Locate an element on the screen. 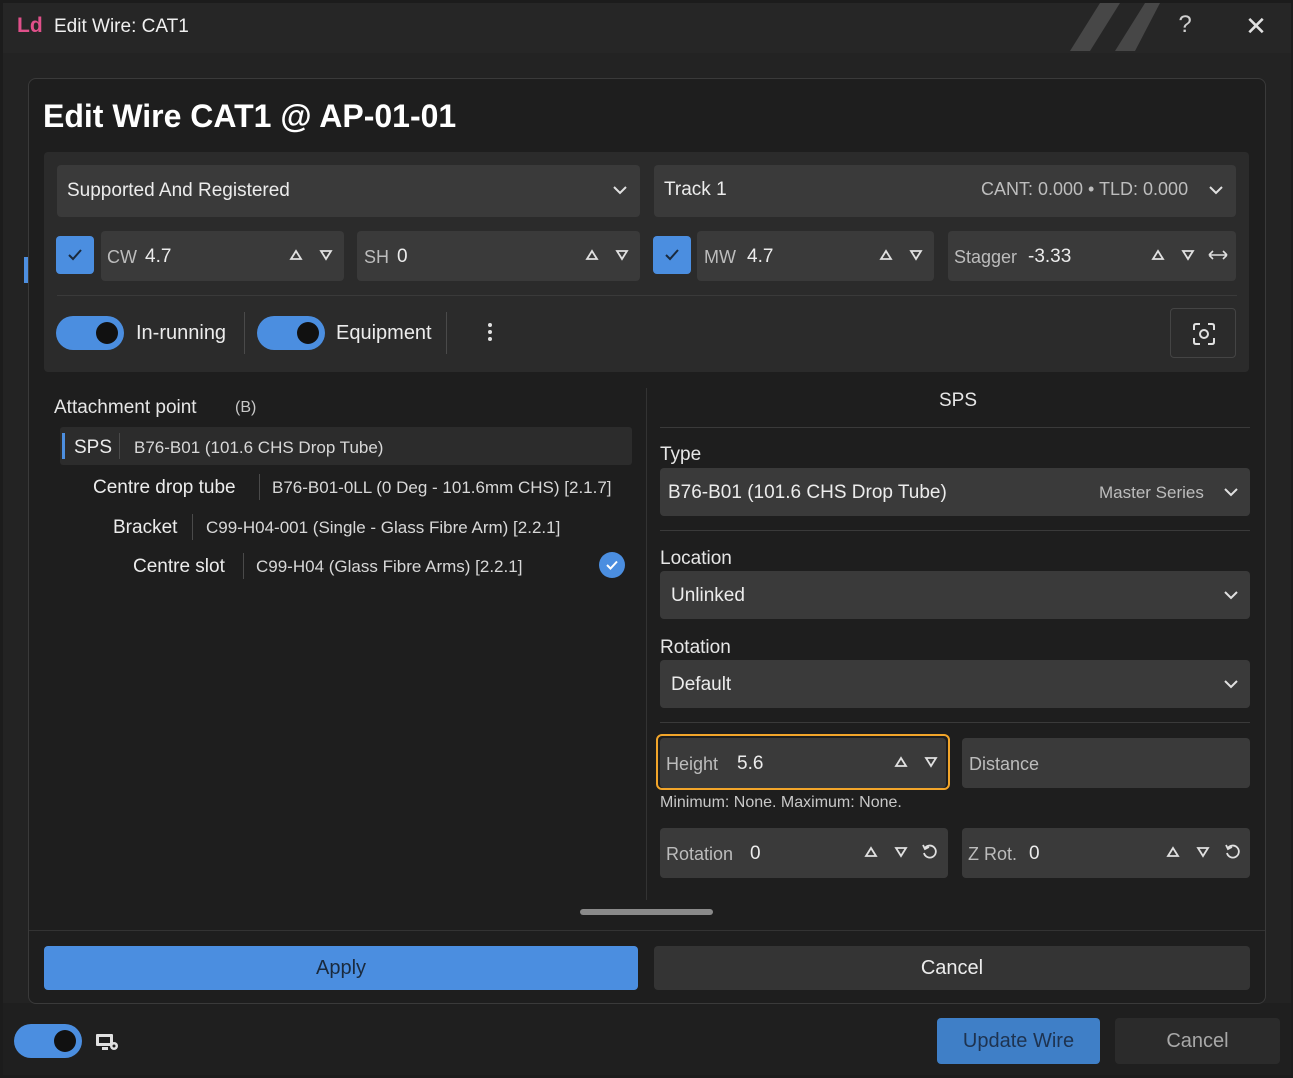  mw-stepper: MW 4.7 is located at coordinates (815, 256).